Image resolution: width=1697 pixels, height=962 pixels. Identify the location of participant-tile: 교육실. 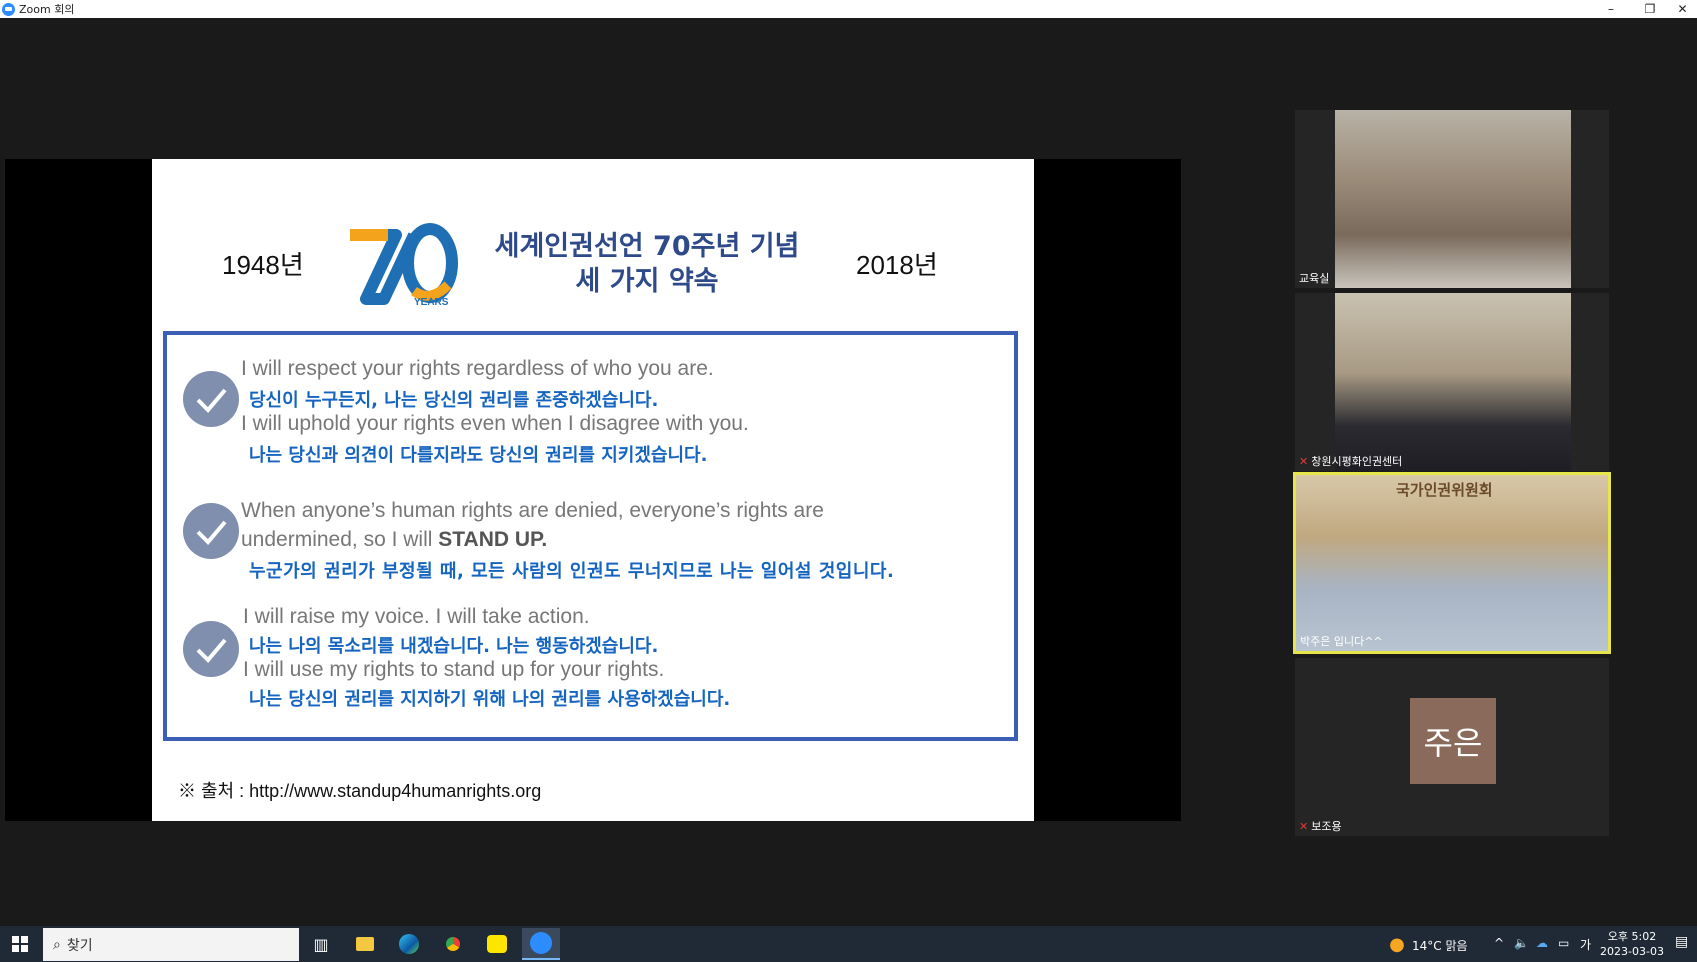
(1452, 199).